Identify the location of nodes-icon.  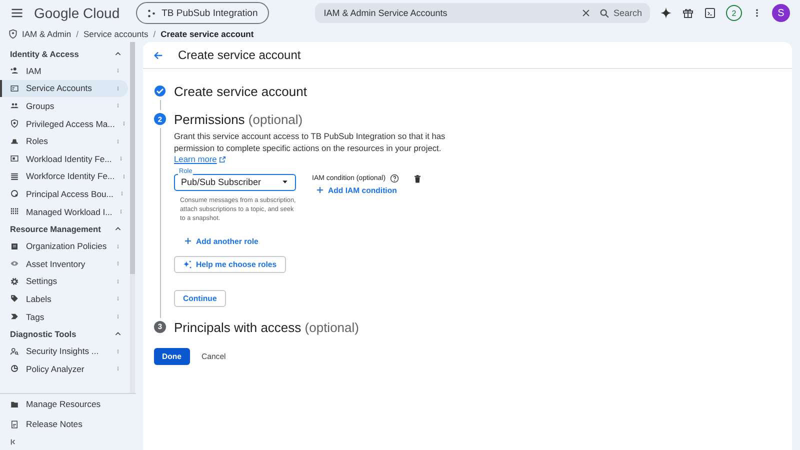
(151, 13).